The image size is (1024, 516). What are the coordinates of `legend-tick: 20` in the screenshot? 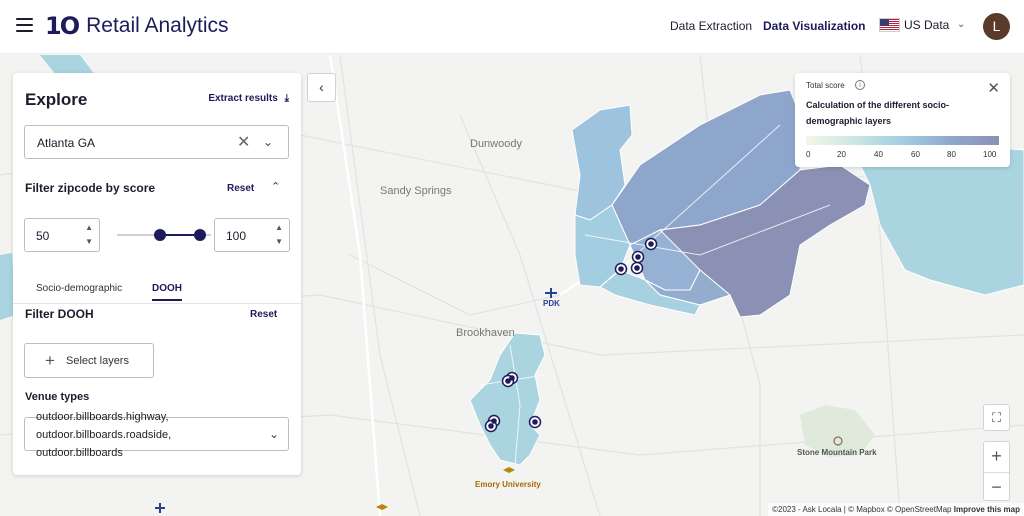 It's located at (841, 154).